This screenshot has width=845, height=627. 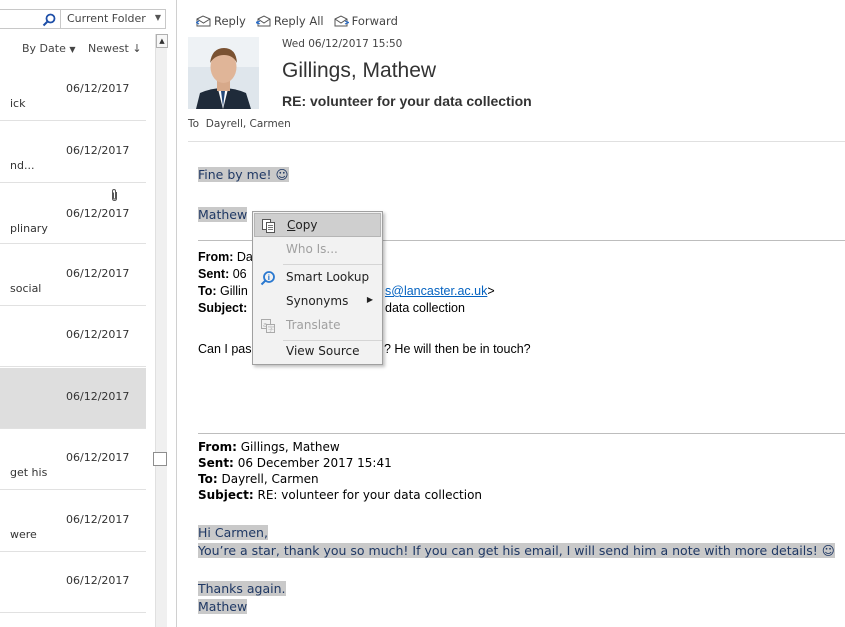 I want to click on body-line-1: Fine by me! ☺, so click(x=243, y=174).